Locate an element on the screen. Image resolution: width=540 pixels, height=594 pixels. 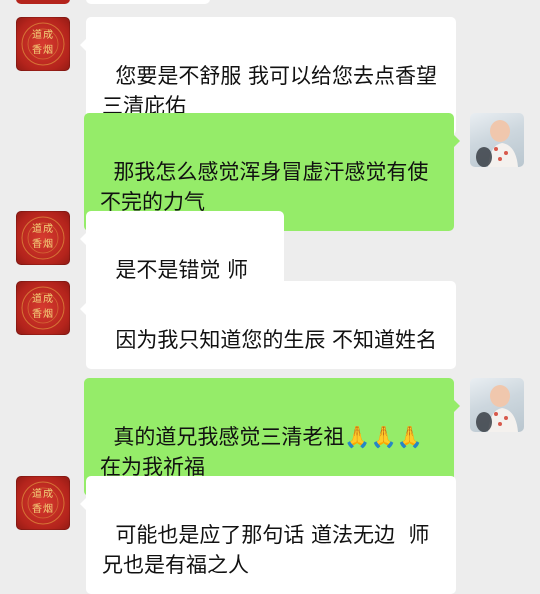
message-text: 可能也是应了那句话 道法无边 师兄也是有福之人 is located at coordinates (266, 550).